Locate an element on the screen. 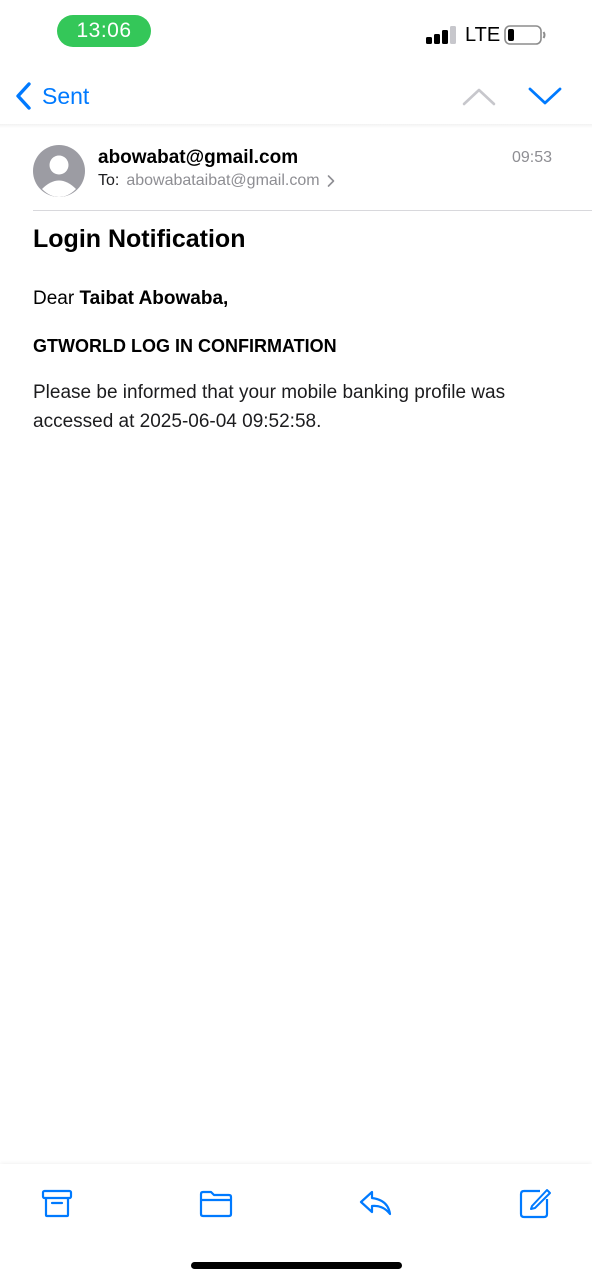  chevron-right-icon is located at coordinates (330, 181).